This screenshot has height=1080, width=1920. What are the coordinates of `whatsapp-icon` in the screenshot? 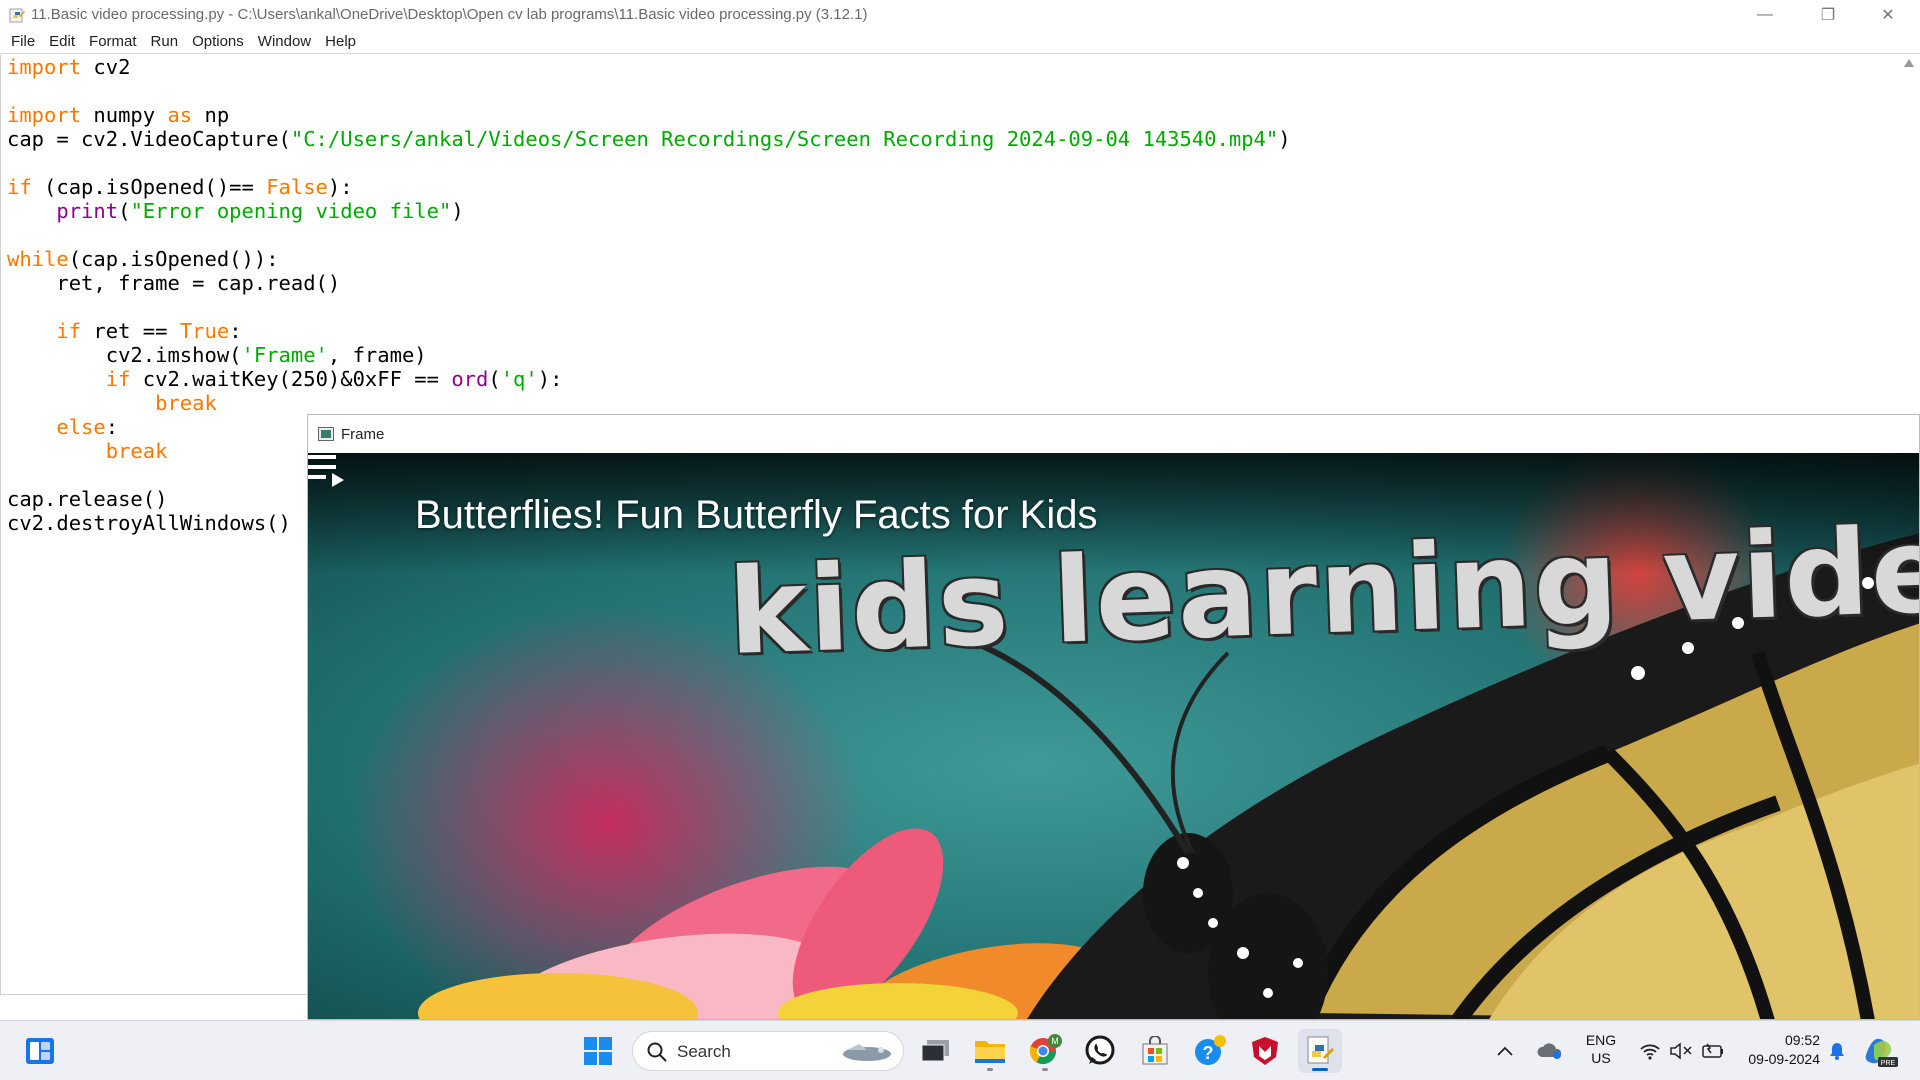 It's located at (1100, 1050).